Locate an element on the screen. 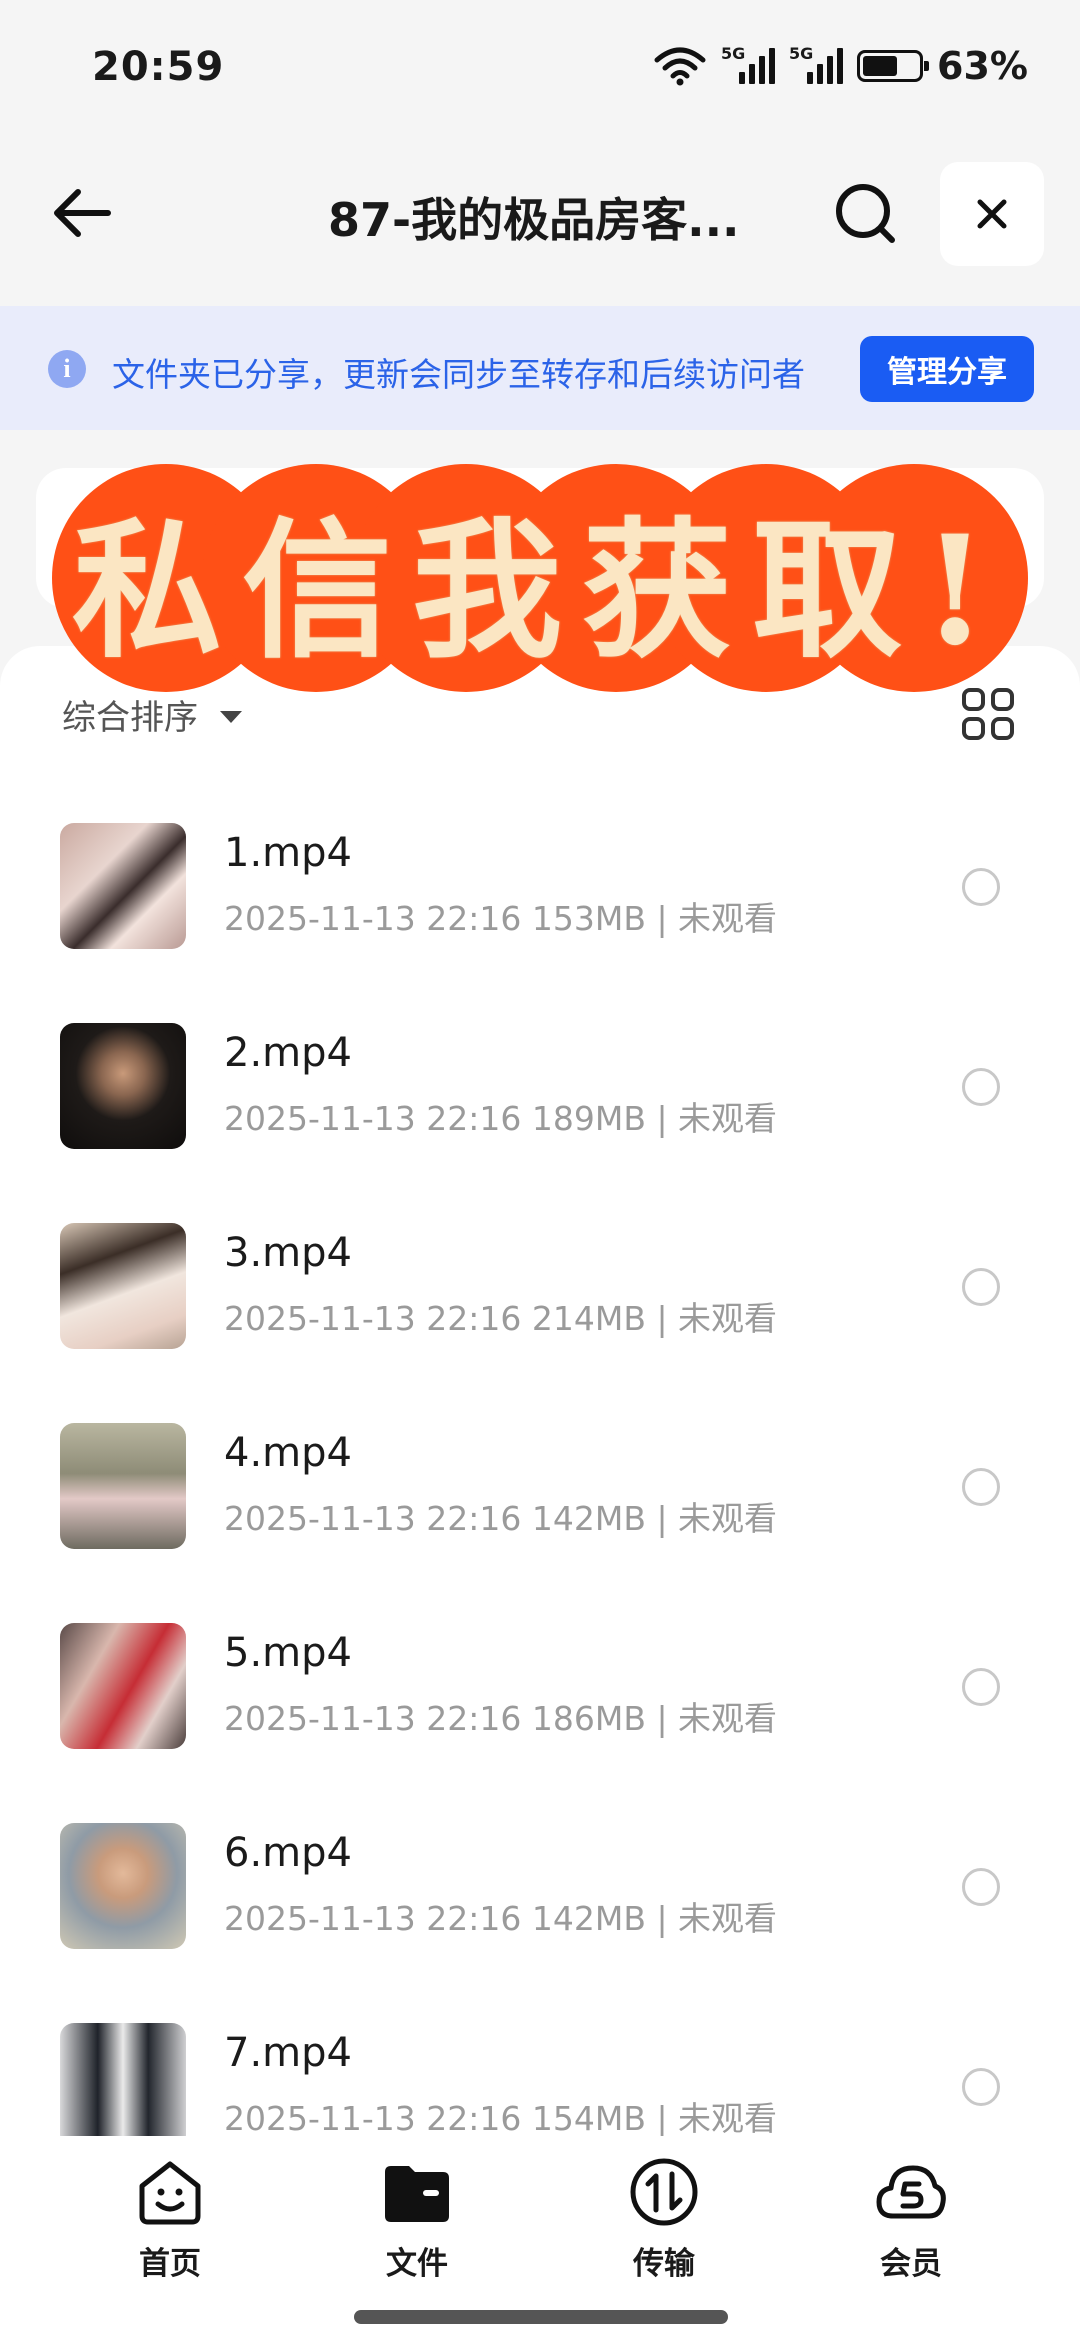  file-meta: 2025-11-13 22:16 214MB | 未观看 is located at coordinates (501, 1318).